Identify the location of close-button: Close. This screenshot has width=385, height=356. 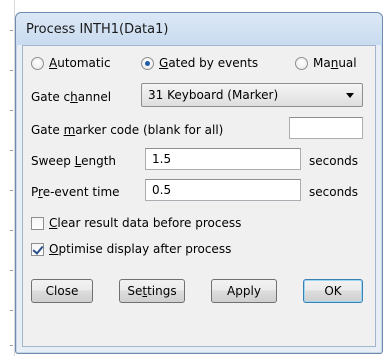
(62, 291).